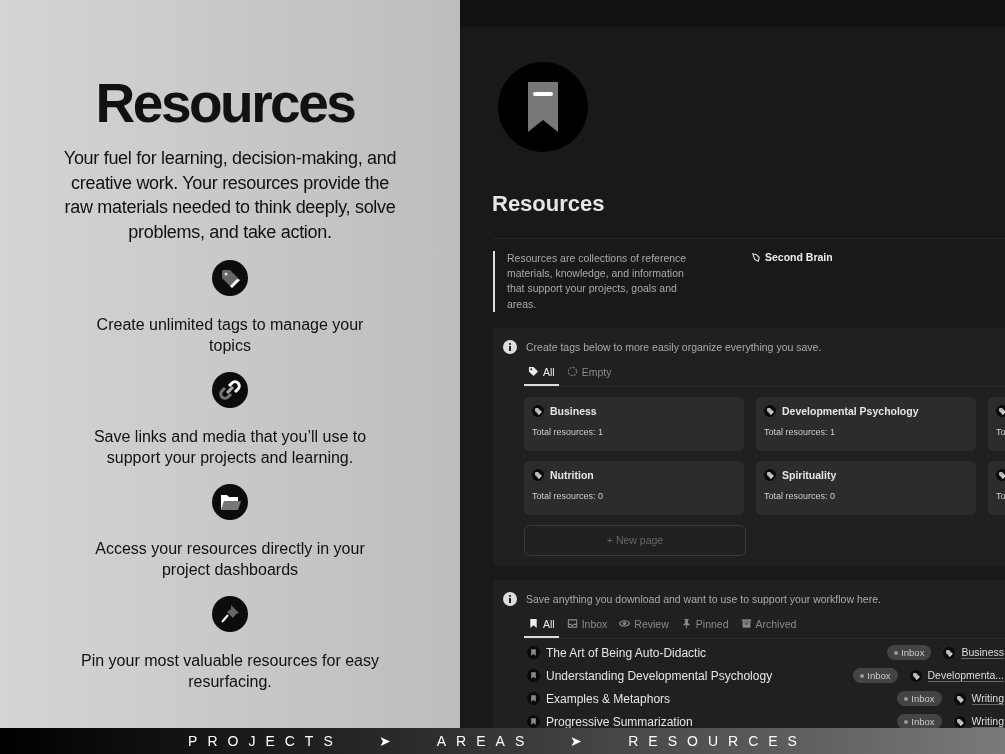 The height and width of the screenshot is (754, 1005). Describe the element at coordinates (549, 204) in the screenshot. I see `page-title: Resources` at that location.